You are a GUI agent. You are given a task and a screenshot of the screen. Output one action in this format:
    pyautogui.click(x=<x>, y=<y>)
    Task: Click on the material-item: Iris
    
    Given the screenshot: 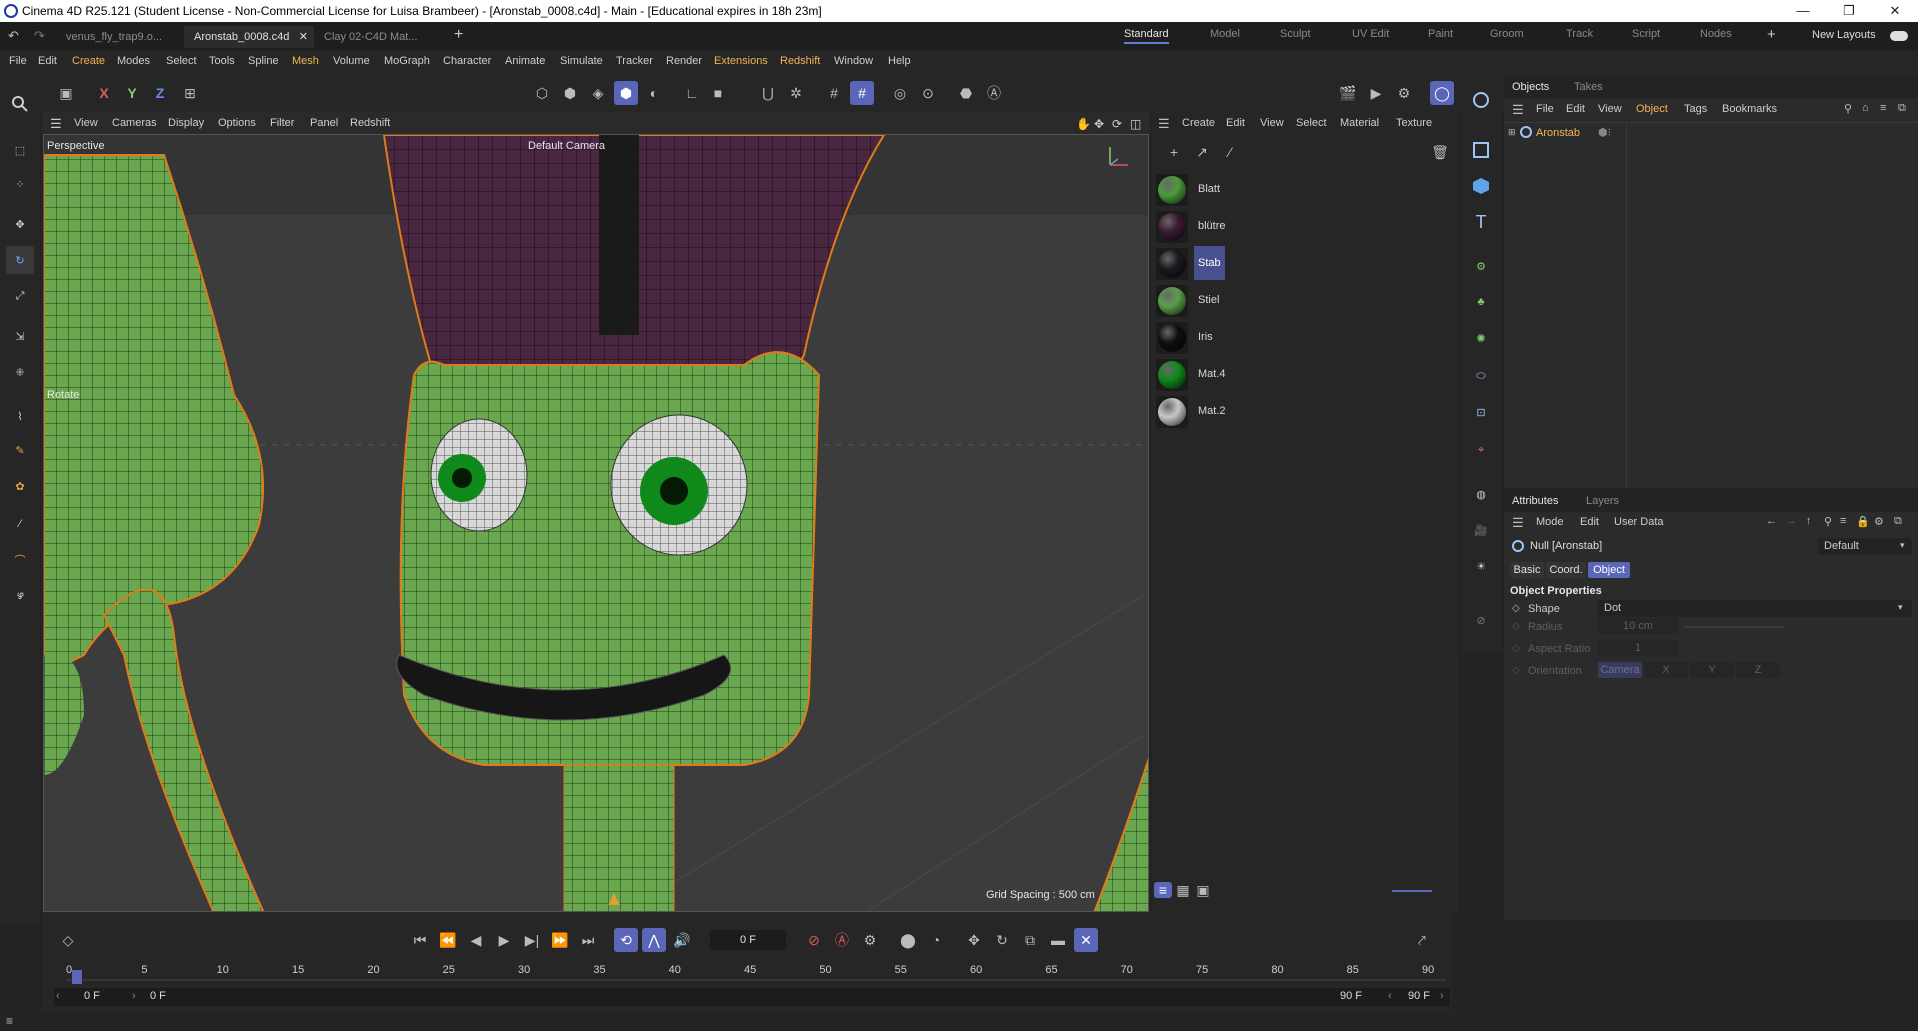 What is the action you would take?
    pyautogui.click(x=1304, y=337)
    